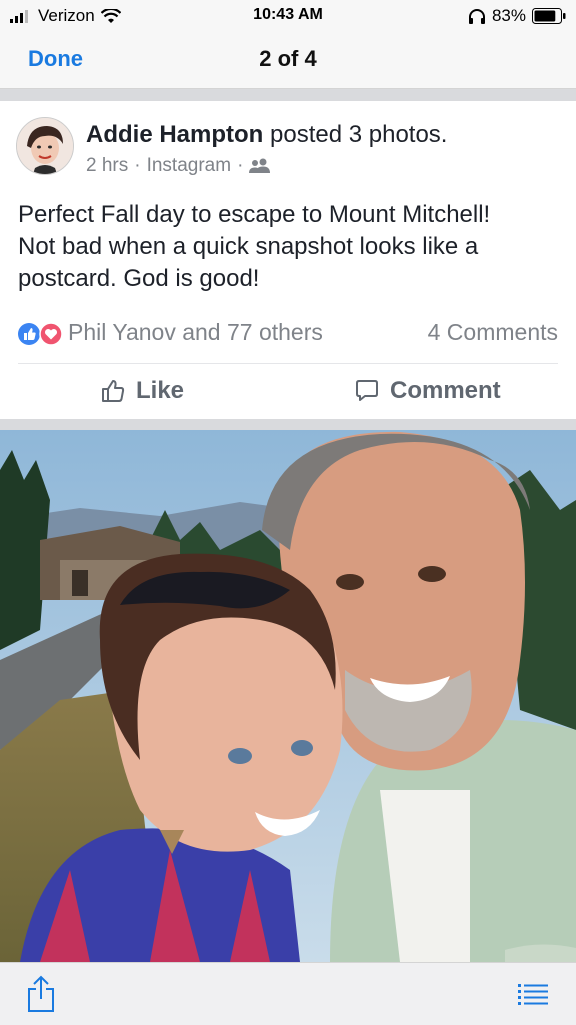 This screenshot has height=1025, width=576. I want to click on like-button: Like, so click(142, 391).